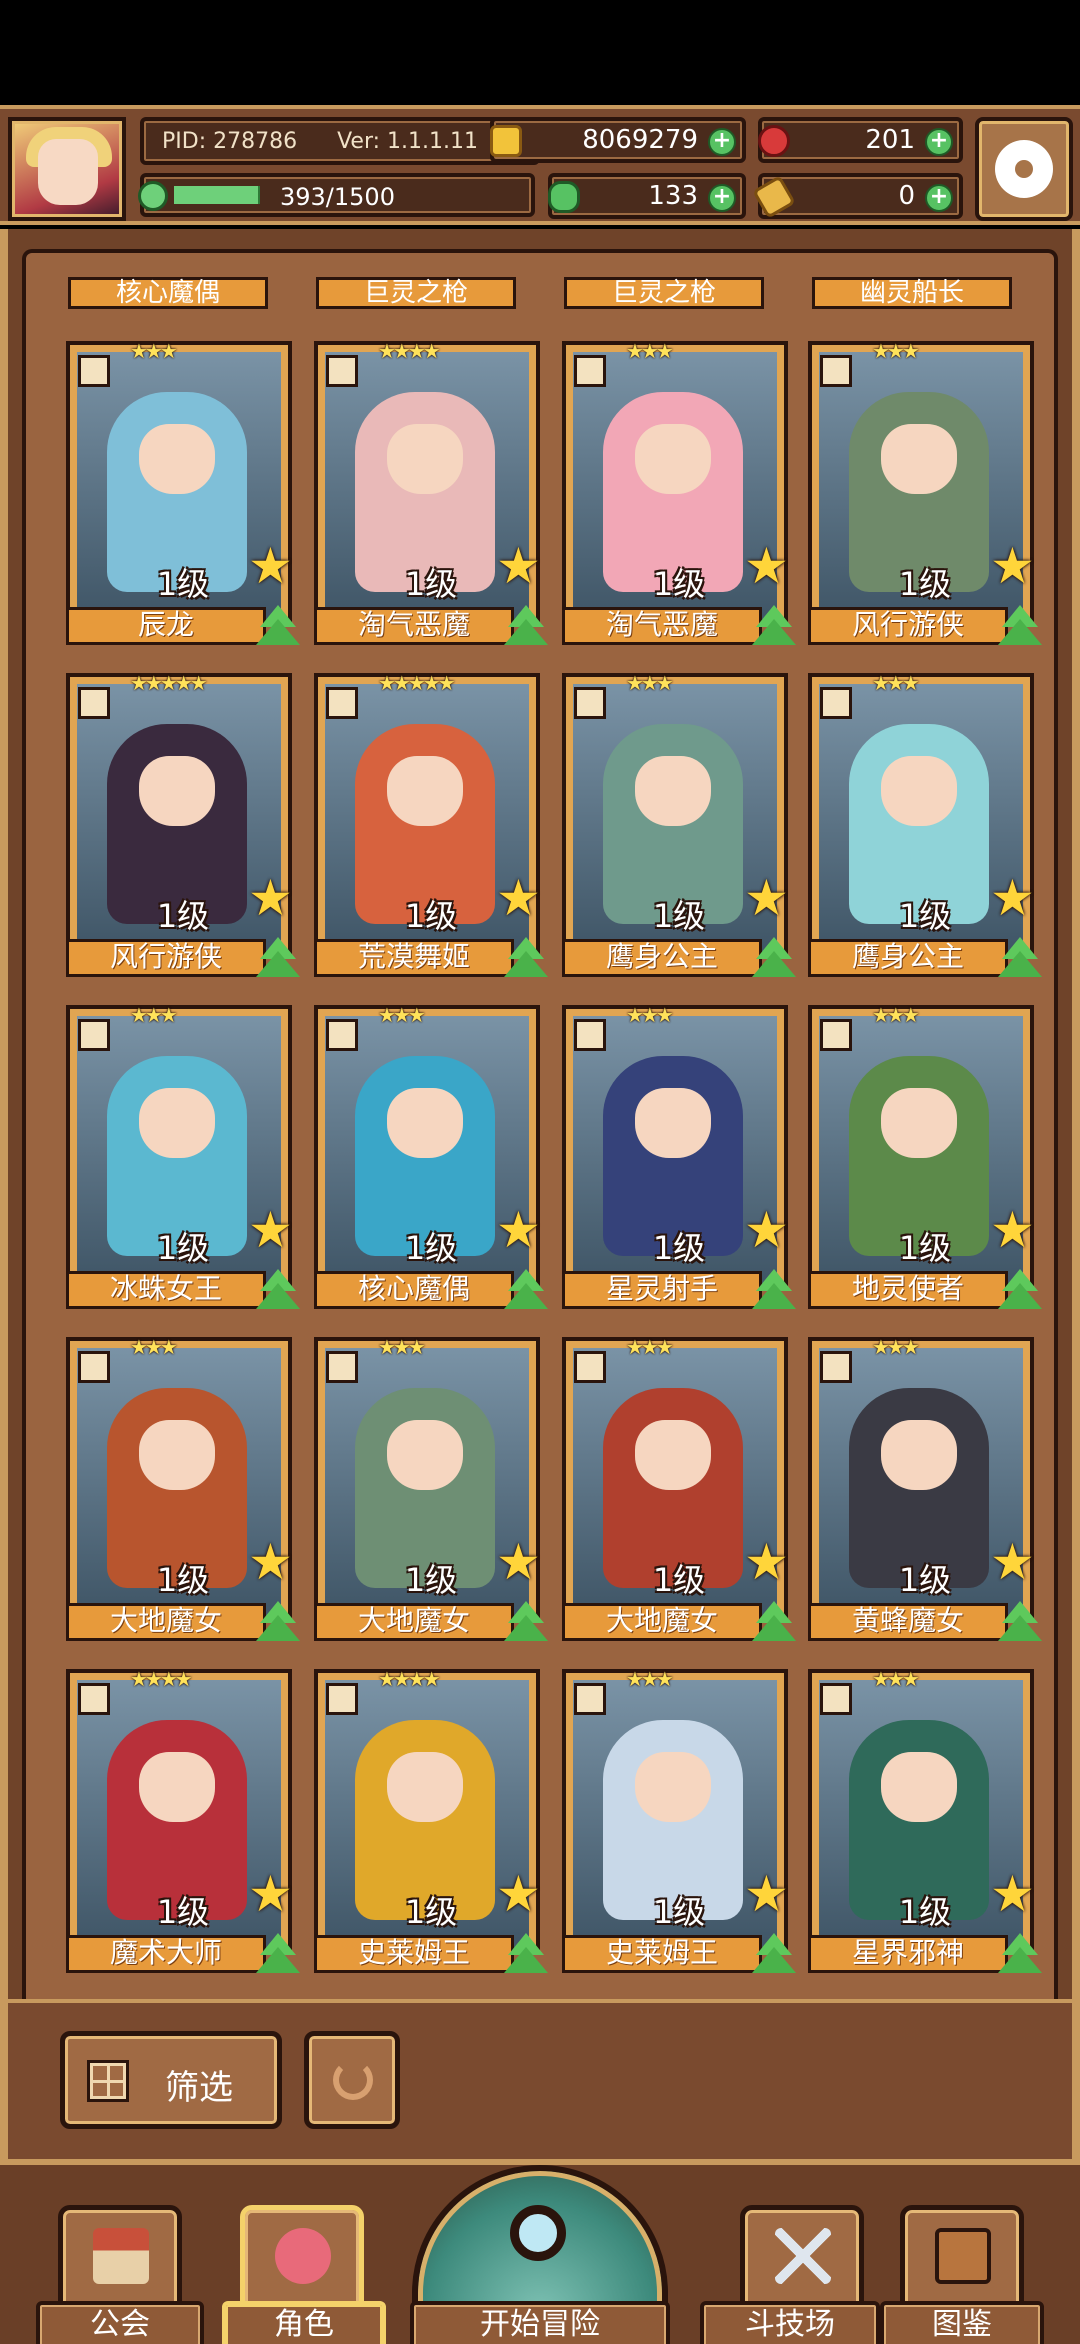 This screenshot has width=1080, height=2344. Describe the element at coordinates (121, 2256) in the screenshot. I see `guild-house-icon` at that location.